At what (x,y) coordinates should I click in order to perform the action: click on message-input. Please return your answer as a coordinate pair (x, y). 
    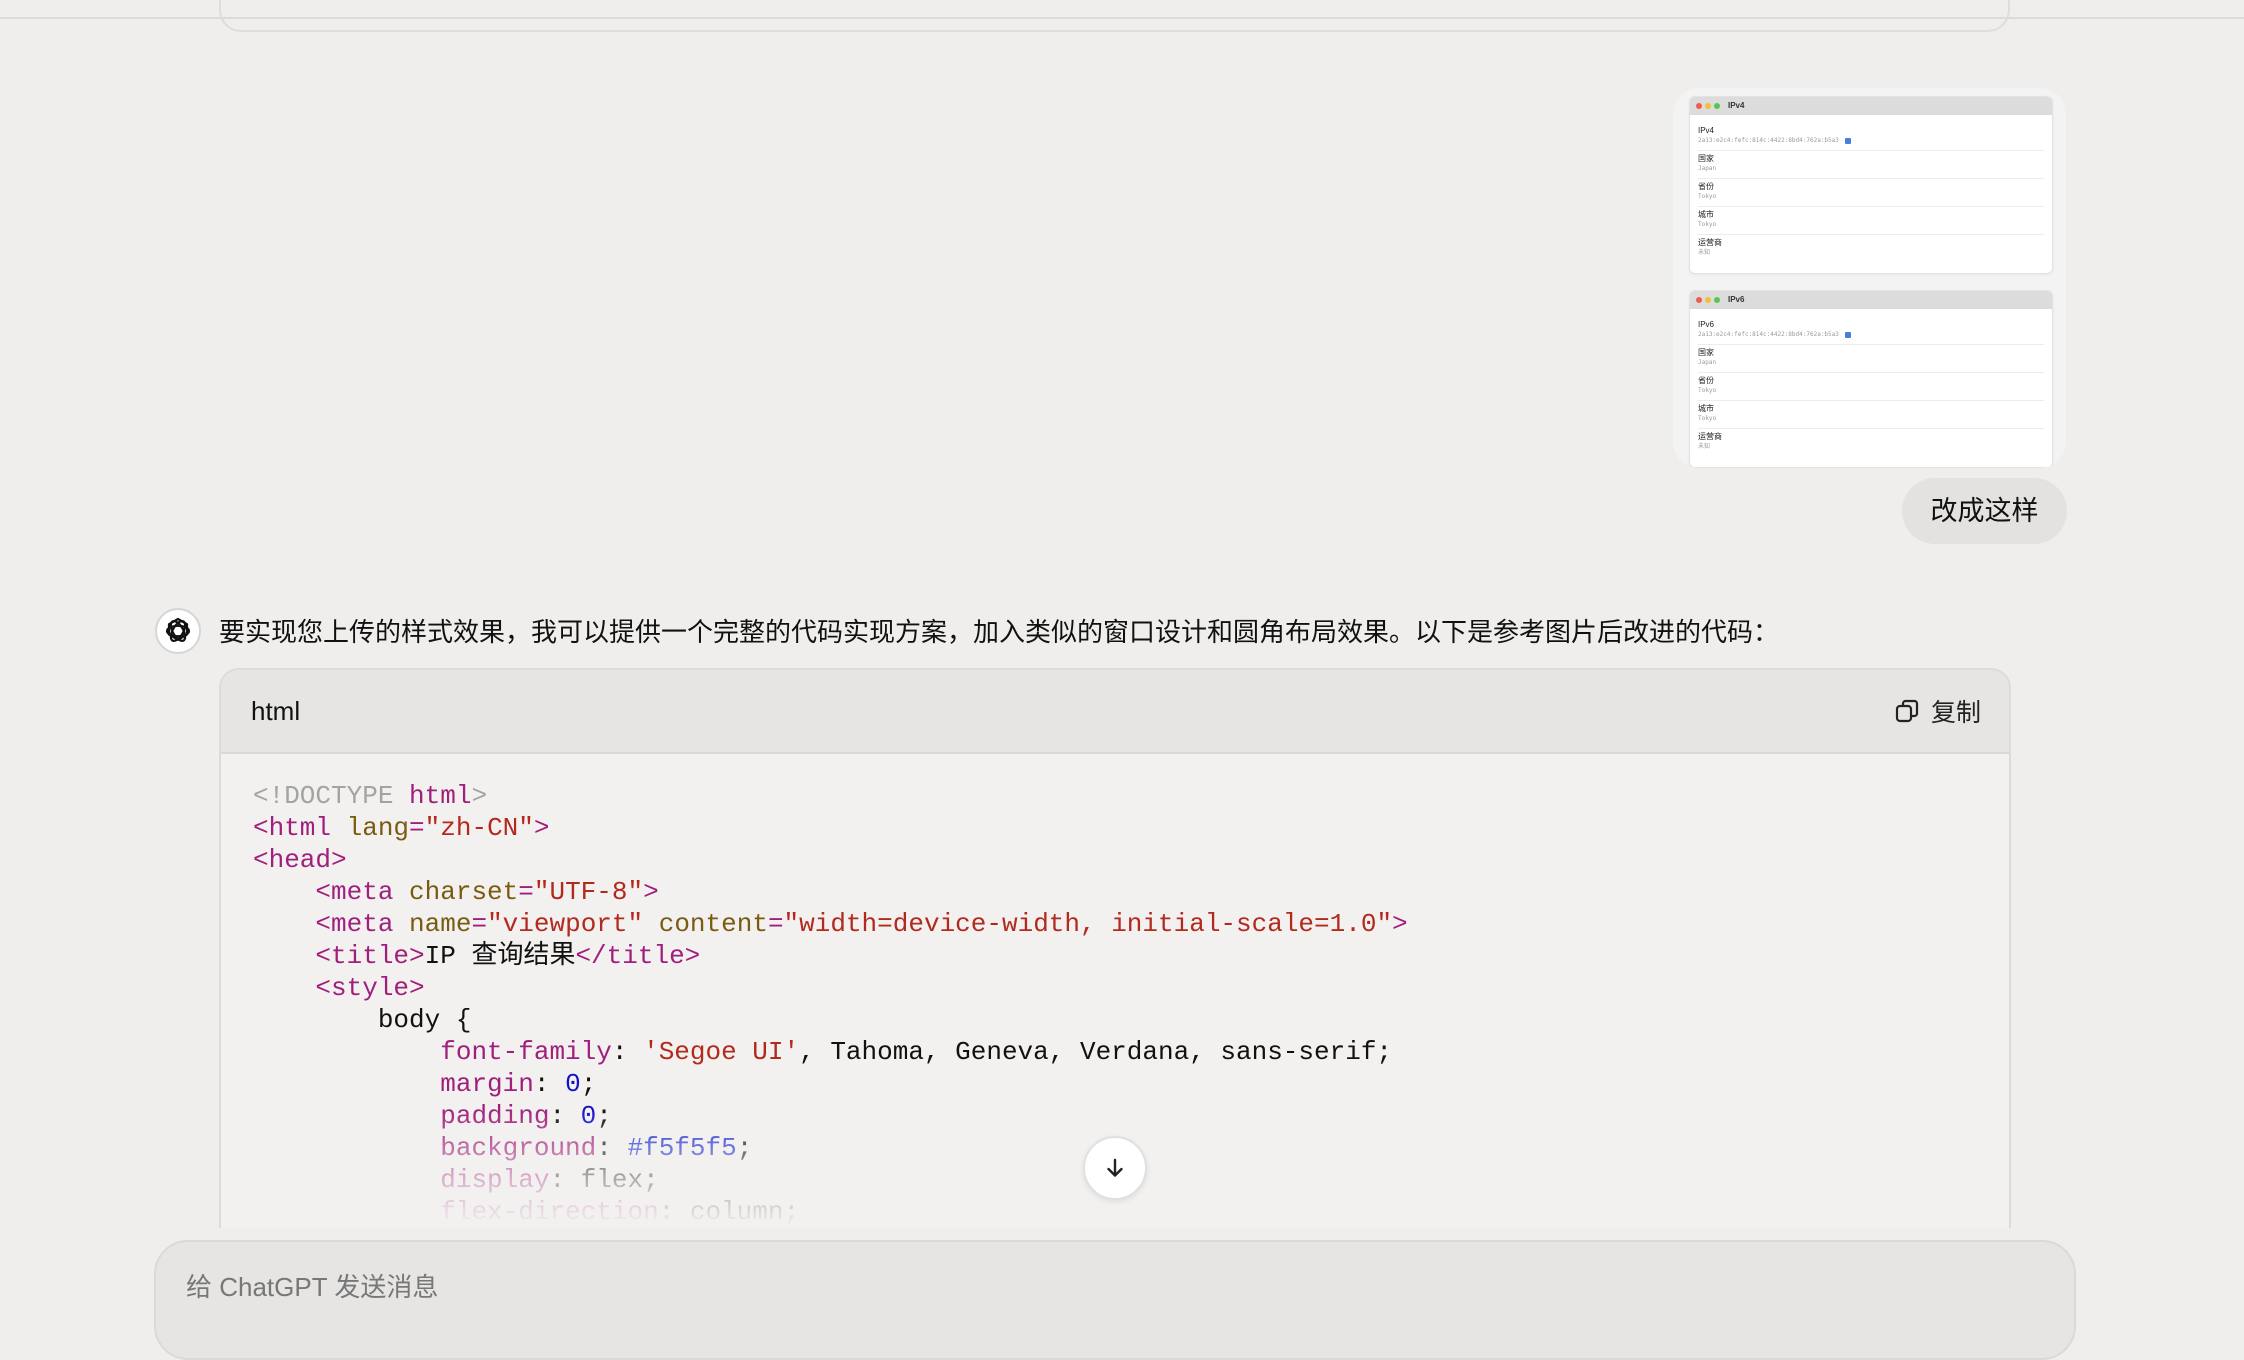
    Looking at the image, I should click on (1086, 1287).